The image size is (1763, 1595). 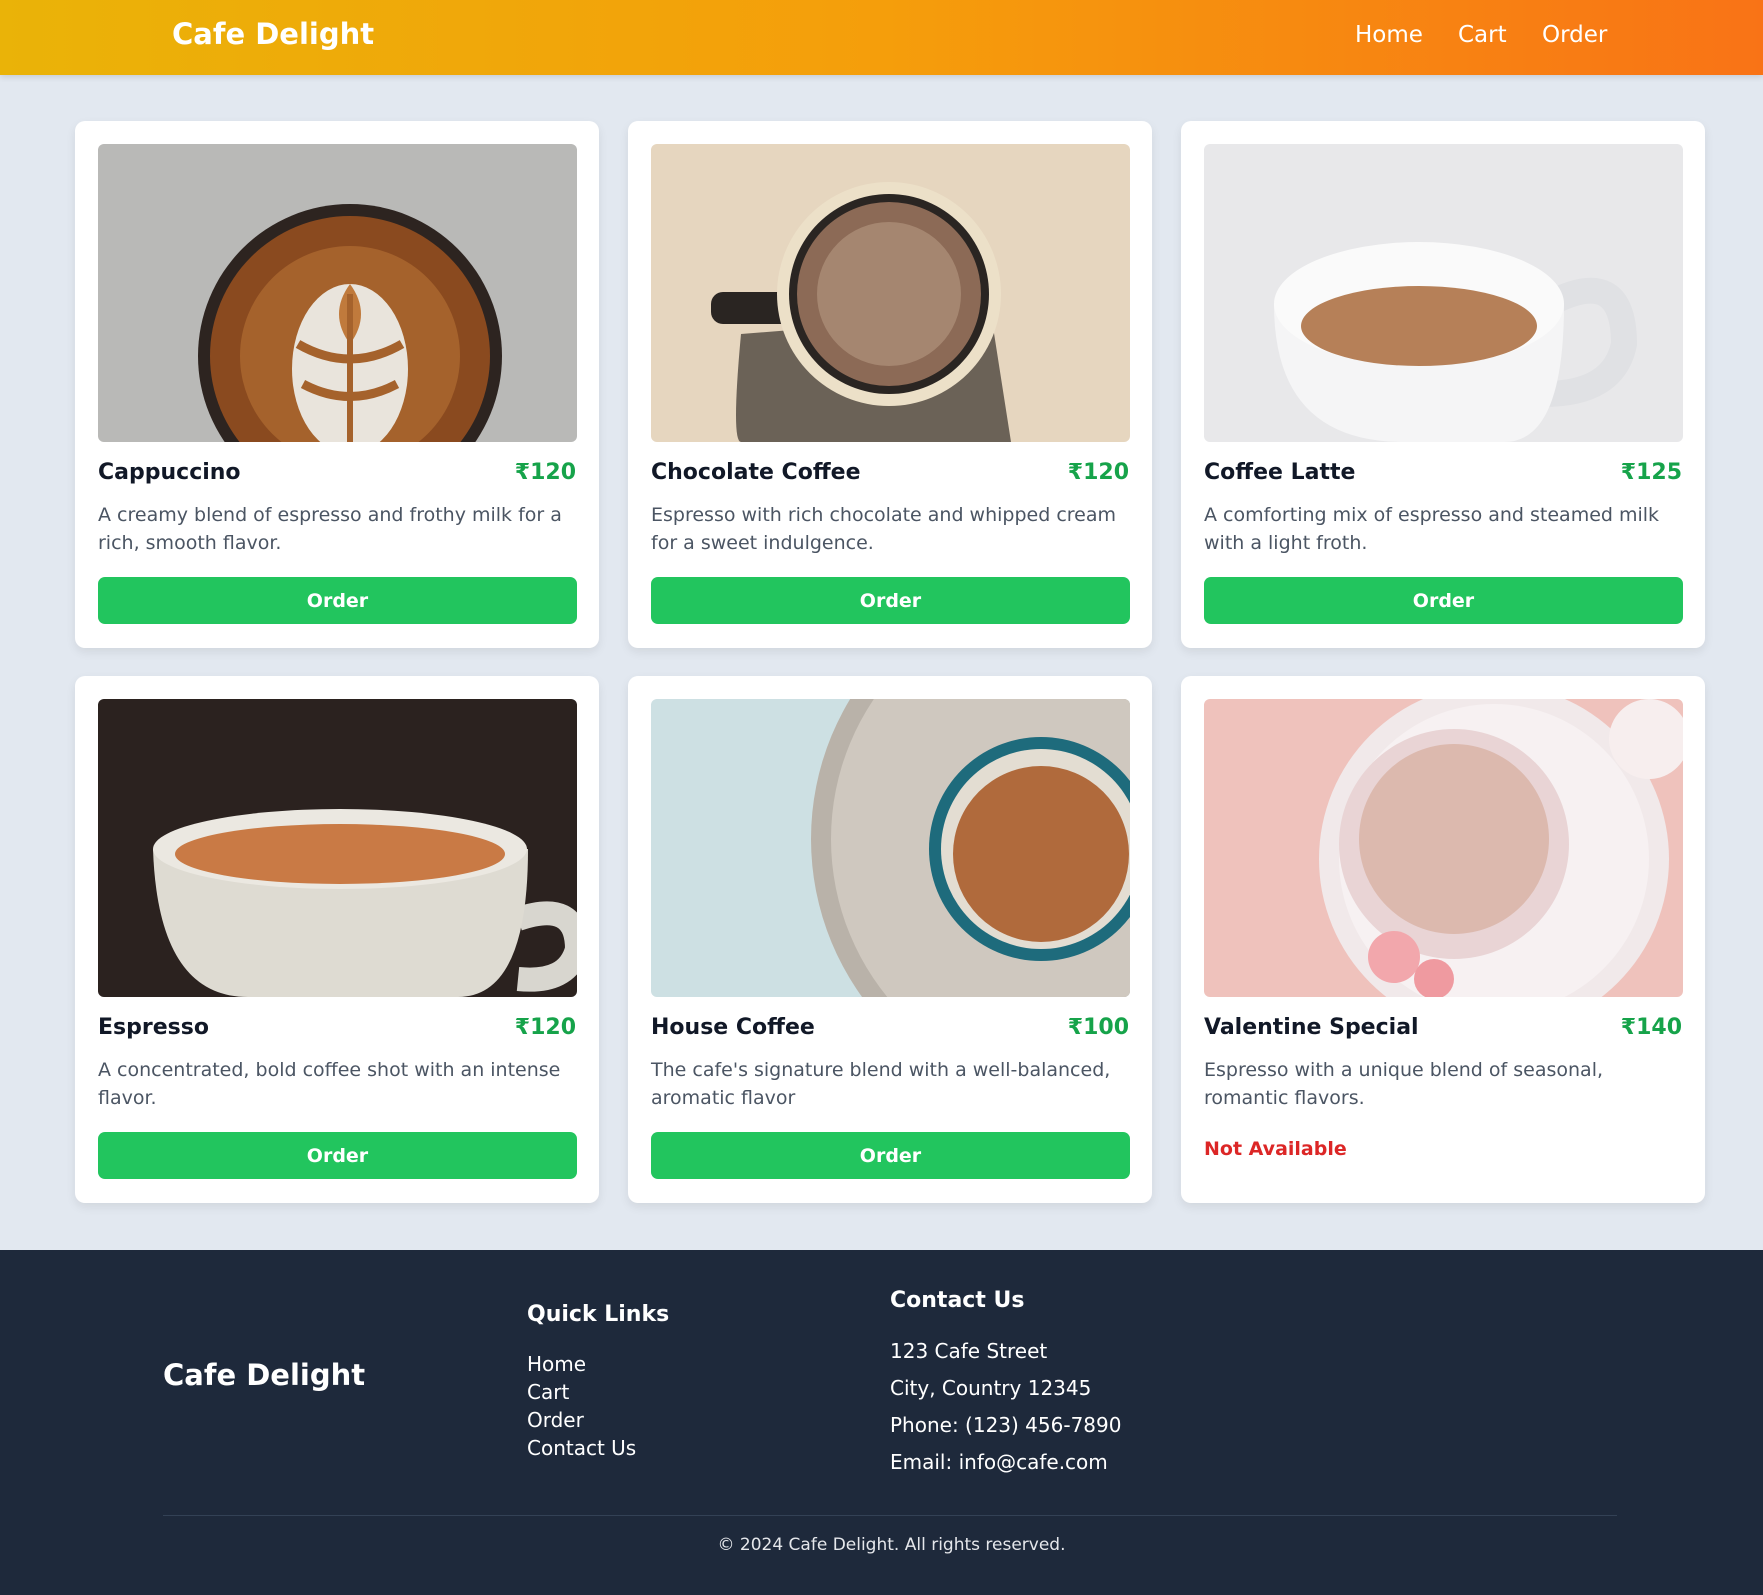 I want to click on product-price: ₹125, so click(x=1651, y=472).